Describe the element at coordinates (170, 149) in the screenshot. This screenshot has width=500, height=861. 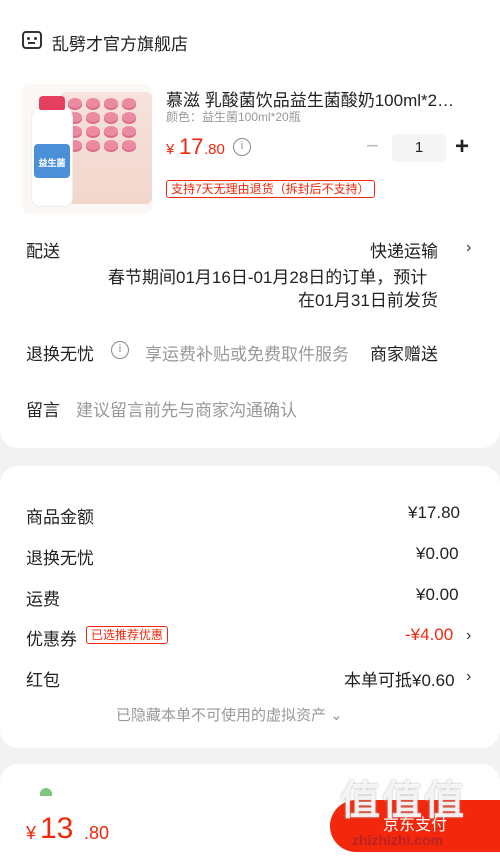
I see `price-symbol: ¥` at that location.